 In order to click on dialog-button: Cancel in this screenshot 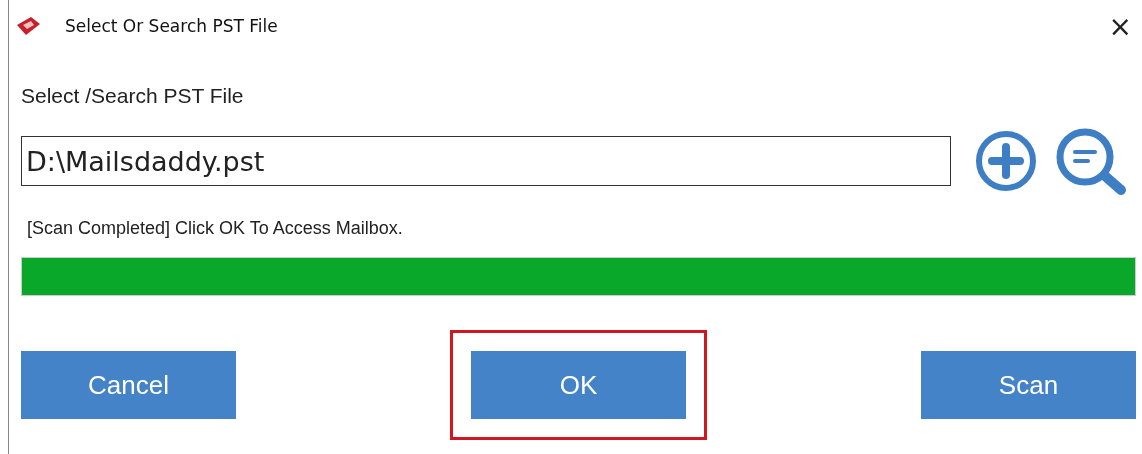, I will do `click(128, 385)`.